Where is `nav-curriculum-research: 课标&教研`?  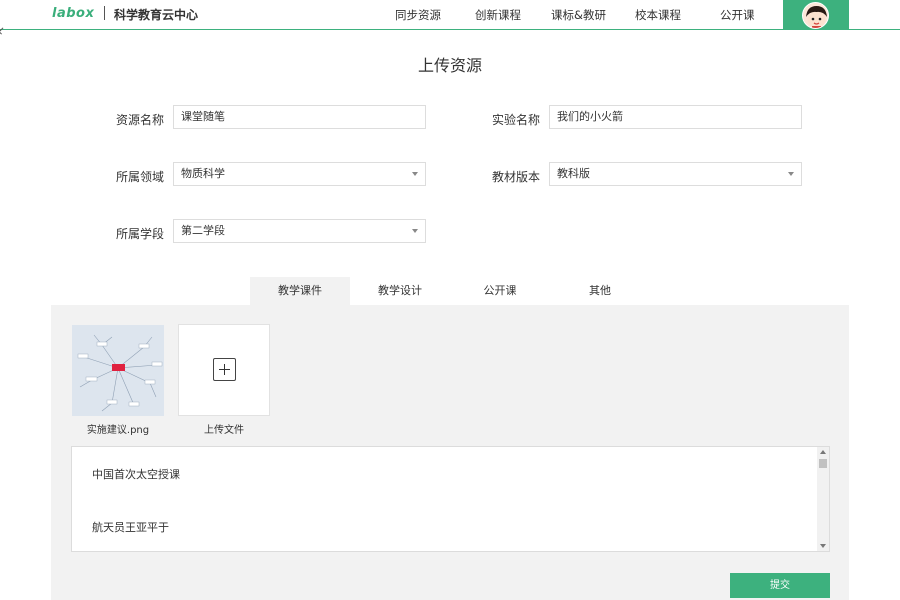
nav-curriculum-research: 课标&教研 is located at coordinates (578, 15).